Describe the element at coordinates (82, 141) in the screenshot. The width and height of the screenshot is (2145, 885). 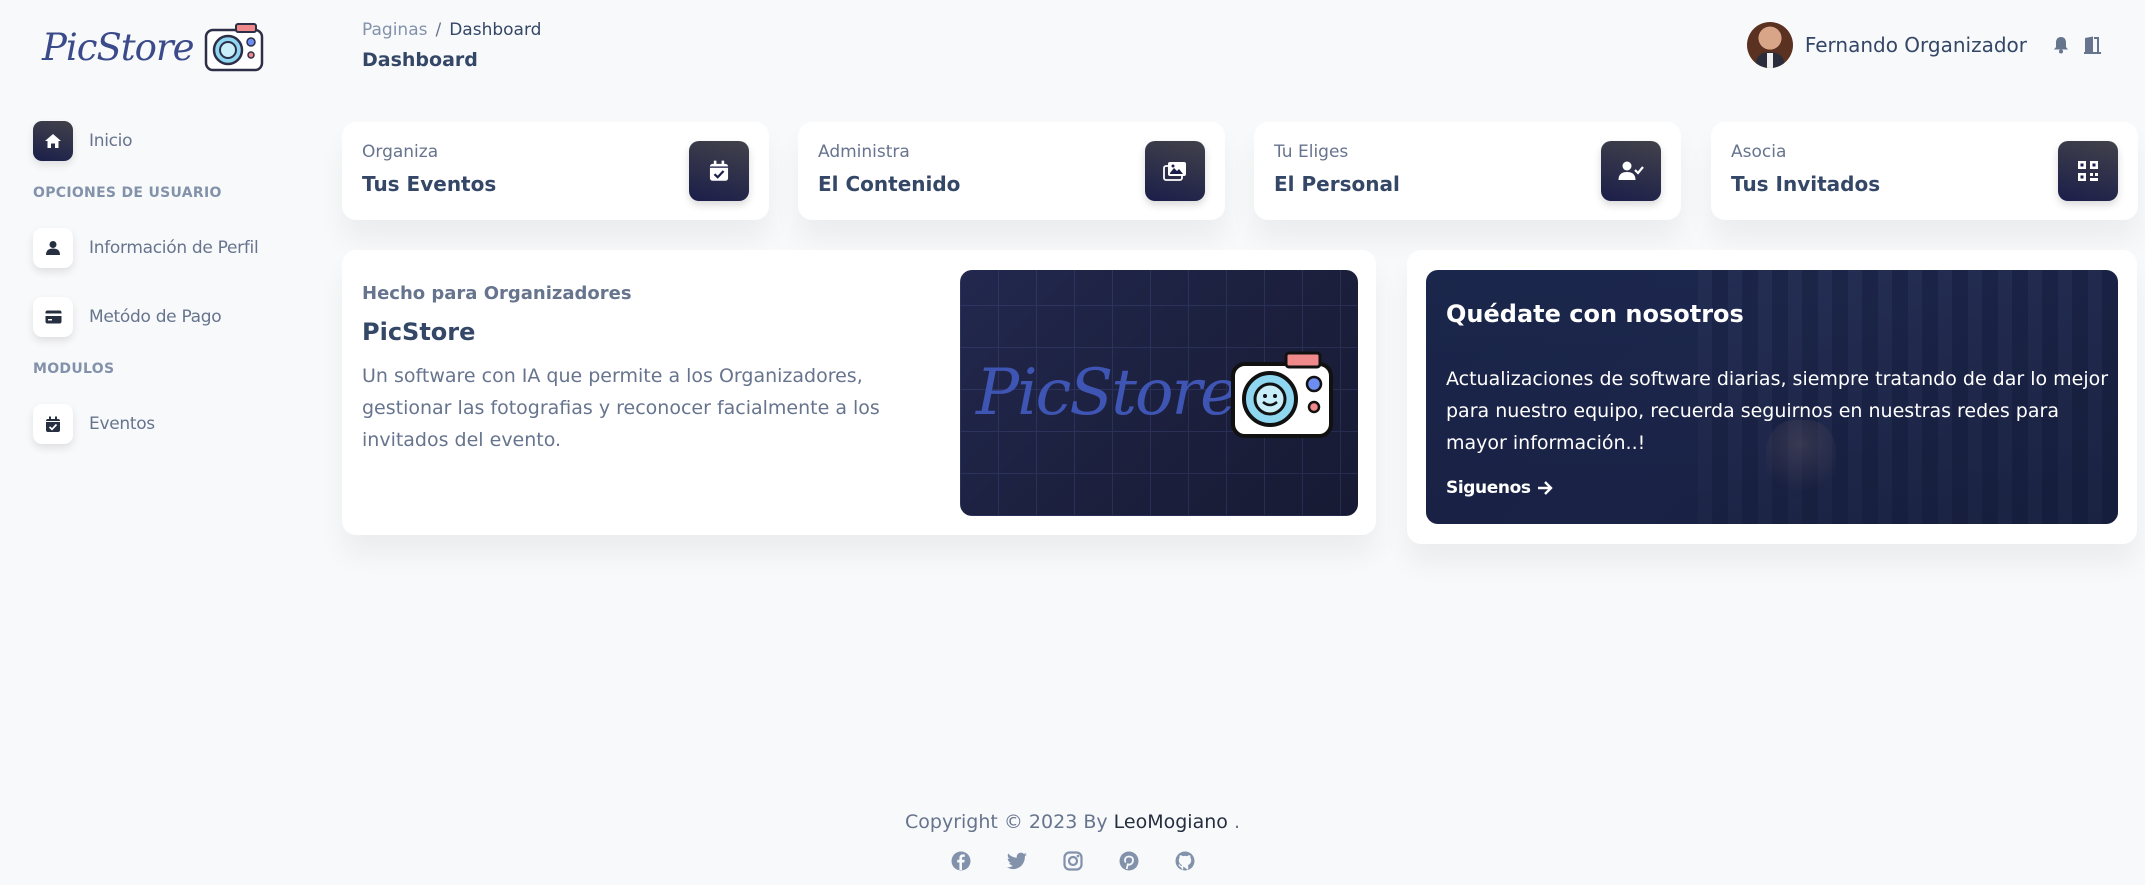
I see `sidebar-item-inicio: Inicio` at that location.